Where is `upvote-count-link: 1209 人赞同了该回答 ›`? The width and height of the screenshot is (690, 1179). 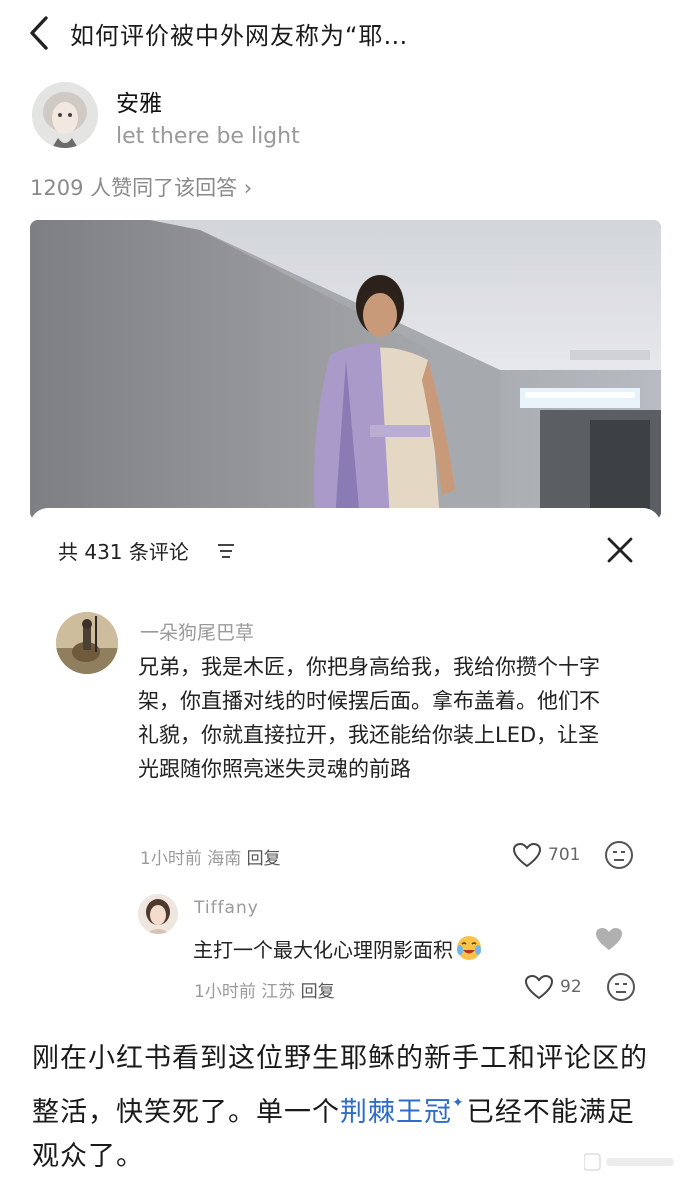 upvote-count-link: 1209 人赞同了该回答 › is located at coordinates (141, 187).